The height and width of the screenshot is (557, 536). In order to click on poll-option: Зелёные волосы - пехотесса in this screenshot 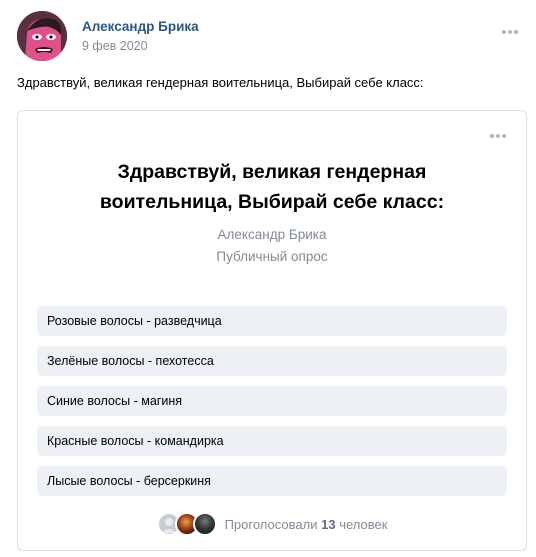, I will do `click(272, 361)`.